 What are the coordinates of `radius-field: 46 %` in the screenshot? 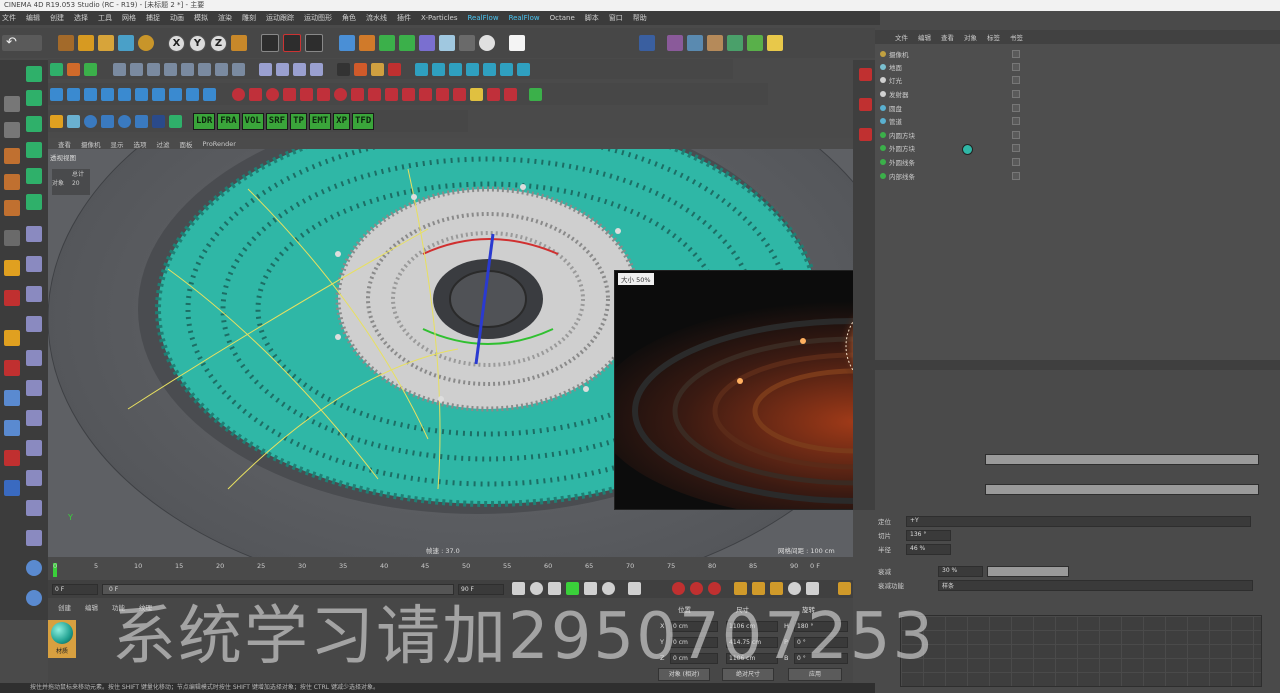 It's located at (928, 549).